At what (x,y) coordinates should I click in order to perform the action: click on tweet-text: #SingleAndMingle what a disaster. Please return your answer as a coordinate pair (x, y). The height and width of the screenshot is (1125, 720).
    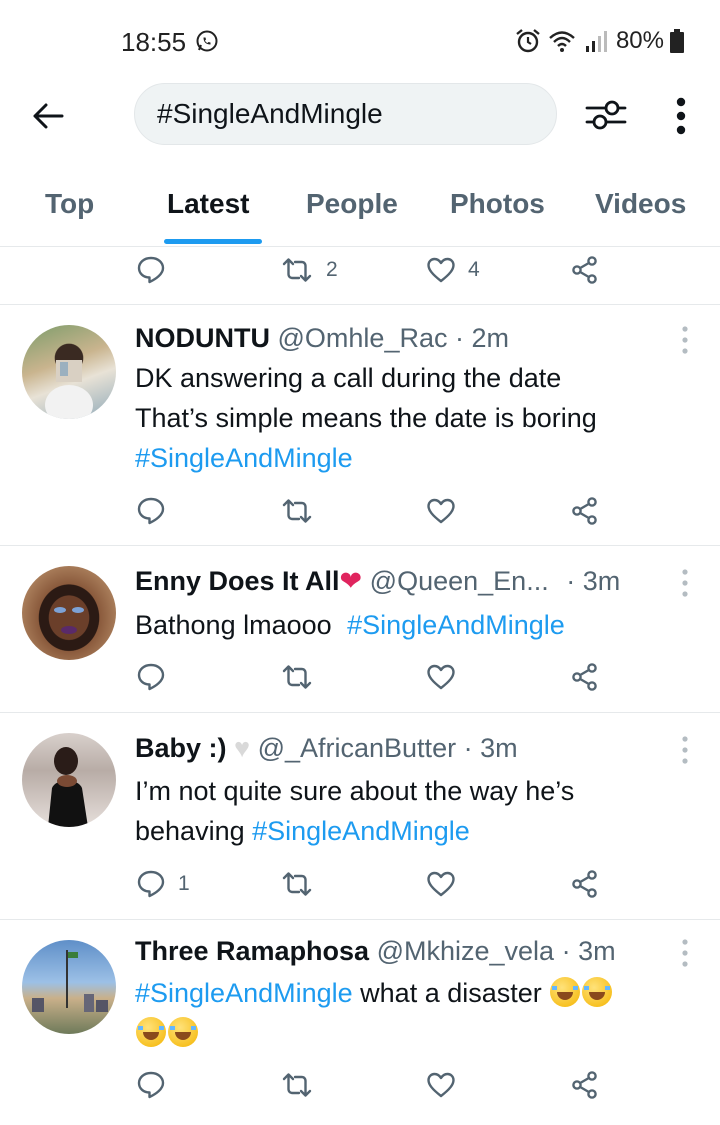
    Looking at the image, I should click on (415, 1013).